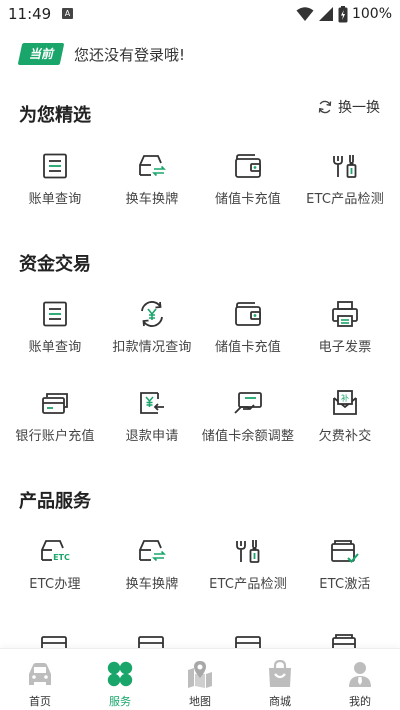 The width and height of the screenshot is (400, 710). I want to click on nav-services: 服务, so click(120, 679).